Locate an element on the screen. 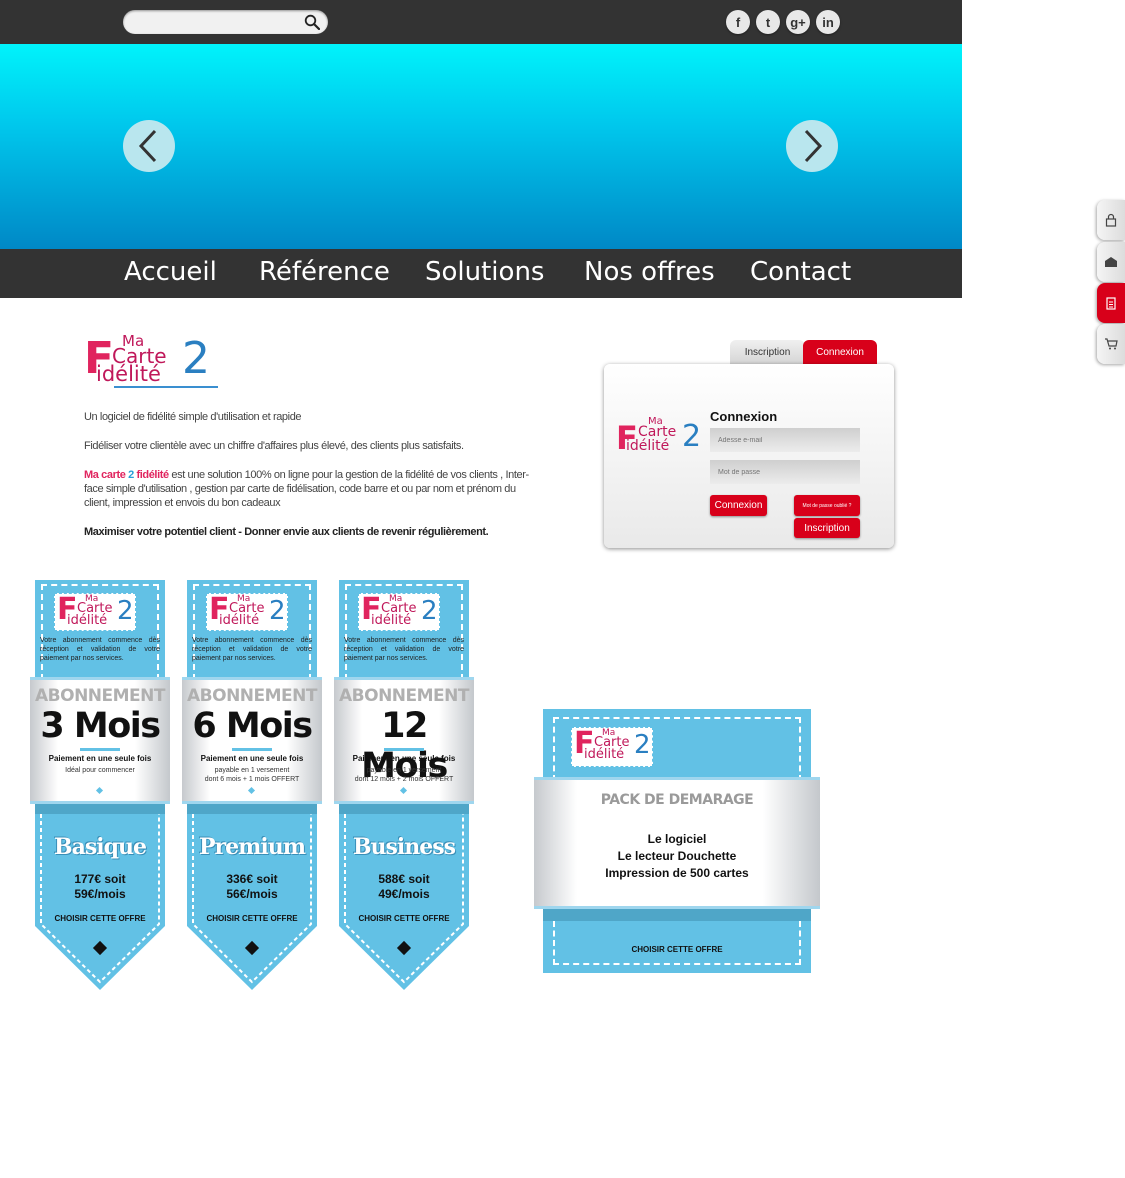 This screenshot has height=1178, width=1125. offer-card-duration: 6 Mois is located at coordinates (252, 726).